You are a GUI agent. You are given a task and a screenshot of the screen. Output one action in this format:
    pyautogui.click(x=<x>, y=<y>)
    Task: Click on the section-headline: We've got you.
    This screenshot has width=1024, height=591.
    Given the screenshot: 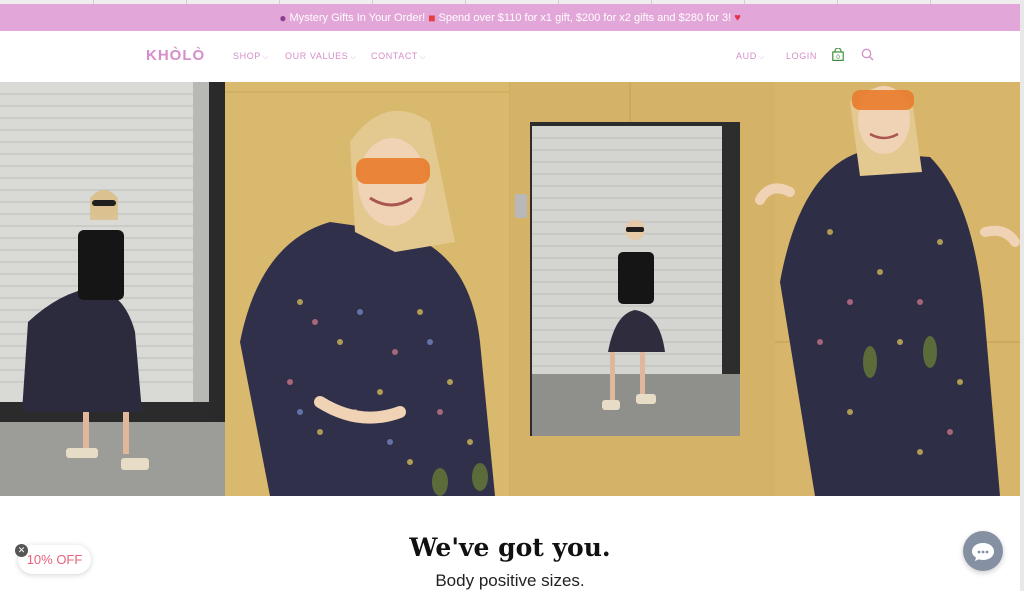 What is the action you would take?
    pyautogui.click(x=510, y=547)
    